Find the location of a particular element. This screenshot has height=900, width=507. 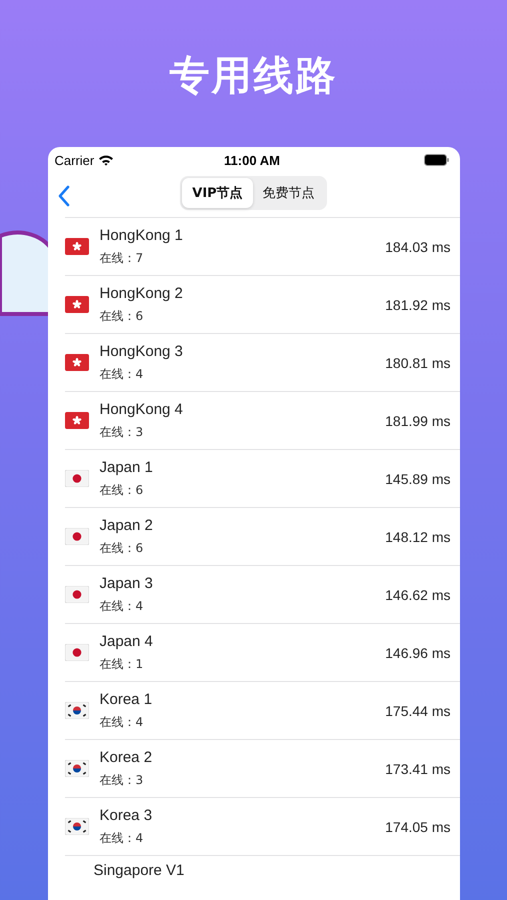

server-name: HongKong 1 is located at coordinates (142, 235).